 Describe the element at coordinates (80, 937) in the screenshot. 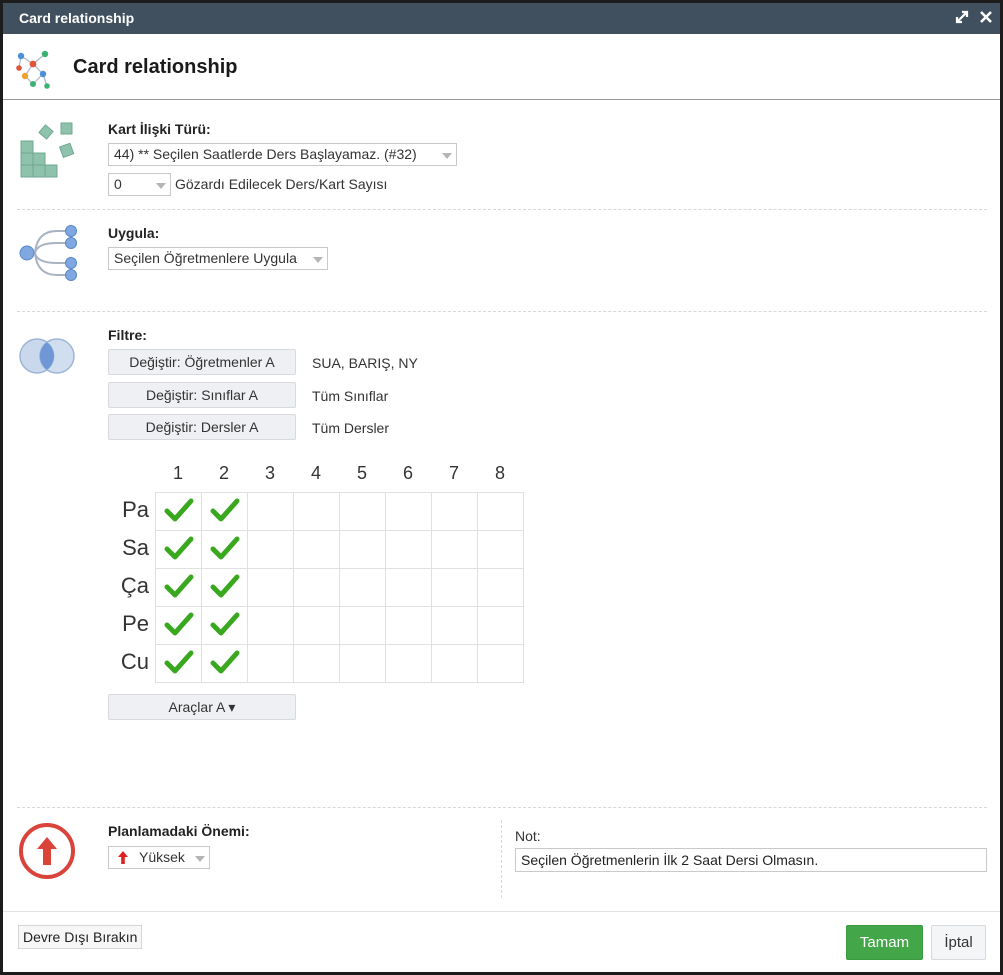

I see `disable-button: Devre Dışı Bırakın` at that location.